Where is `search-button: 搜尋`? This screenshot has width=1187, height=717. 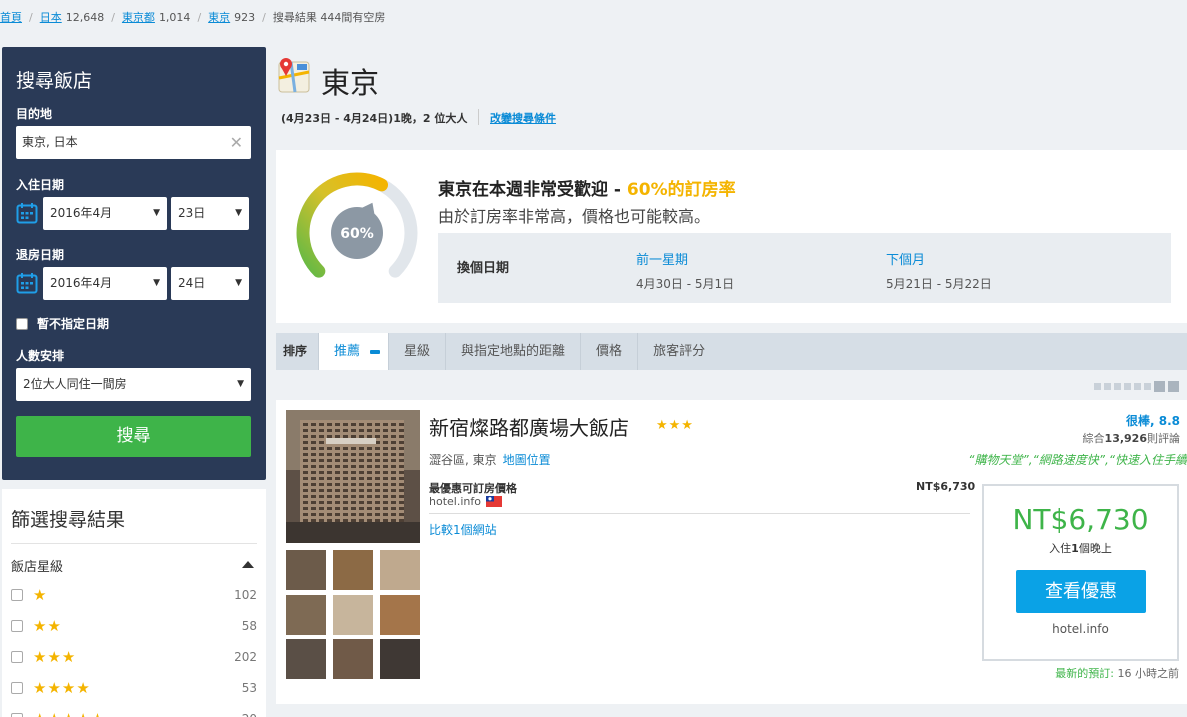 search-button: 搜尋 is located at coordinates (133, 436).